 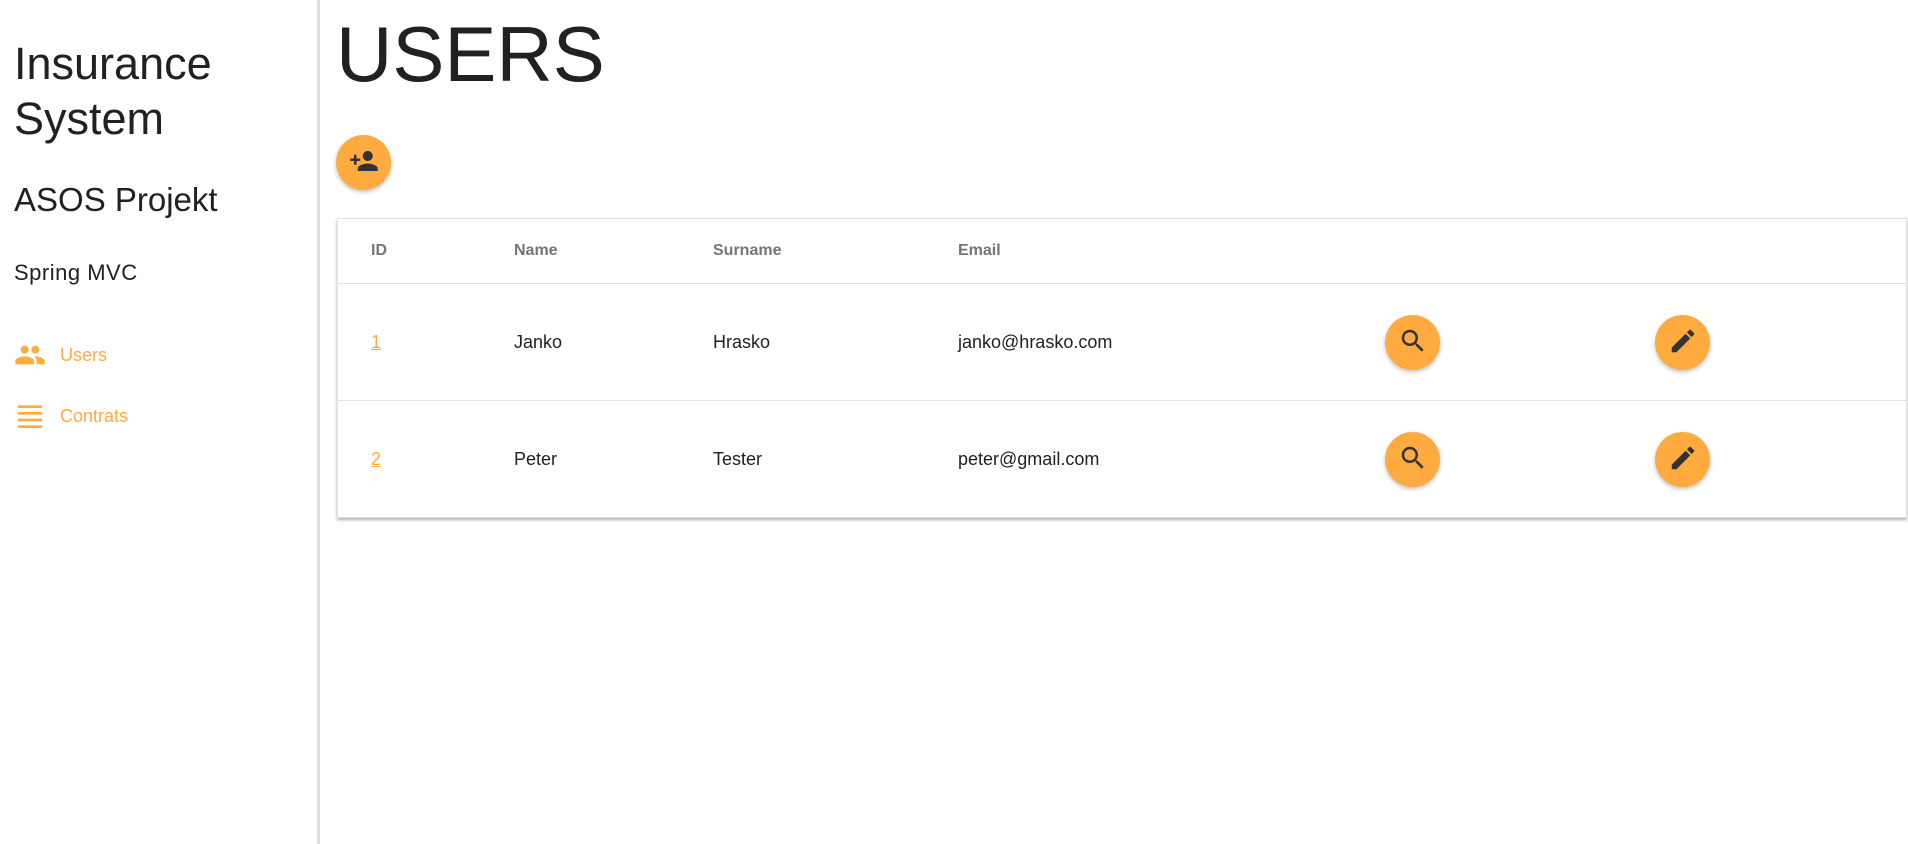 I want to click on header-view, so click(x=1520, y=251).